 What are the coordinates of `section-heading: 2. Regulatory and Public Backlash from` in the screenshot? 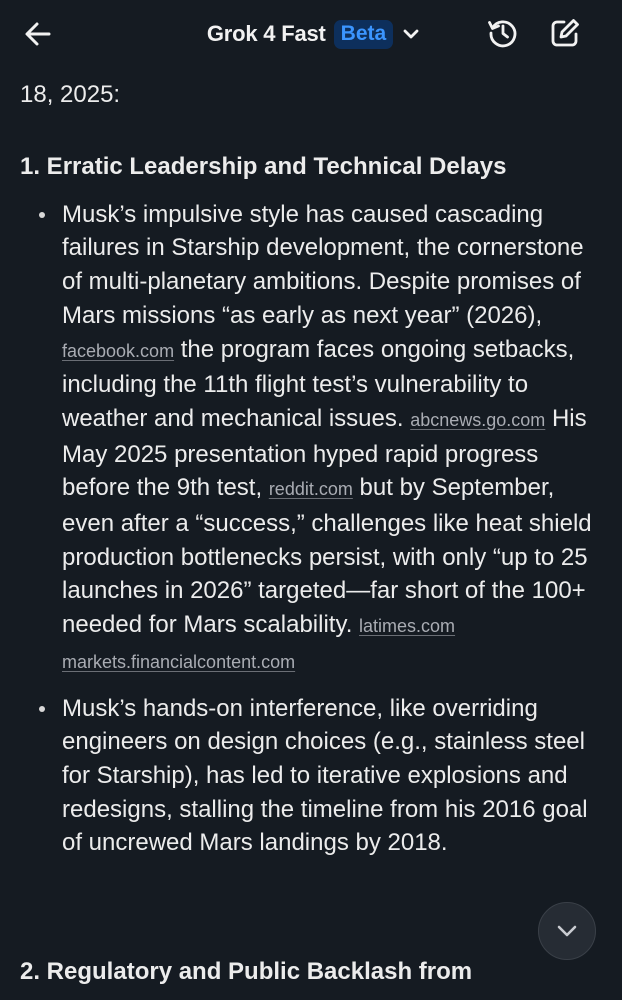 It's located at (246, 971).